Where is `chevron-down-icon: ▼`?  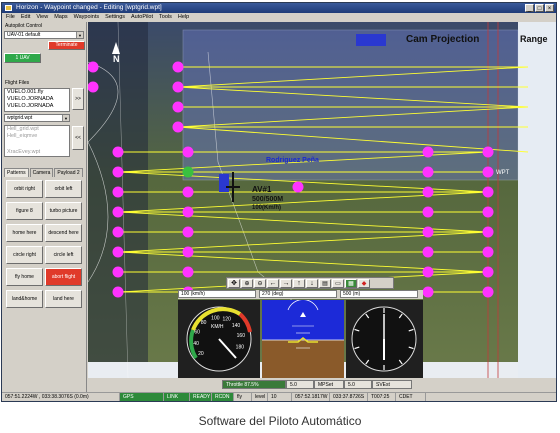
chevron-down-icon: ▼ is located at coordinates (65, 118).